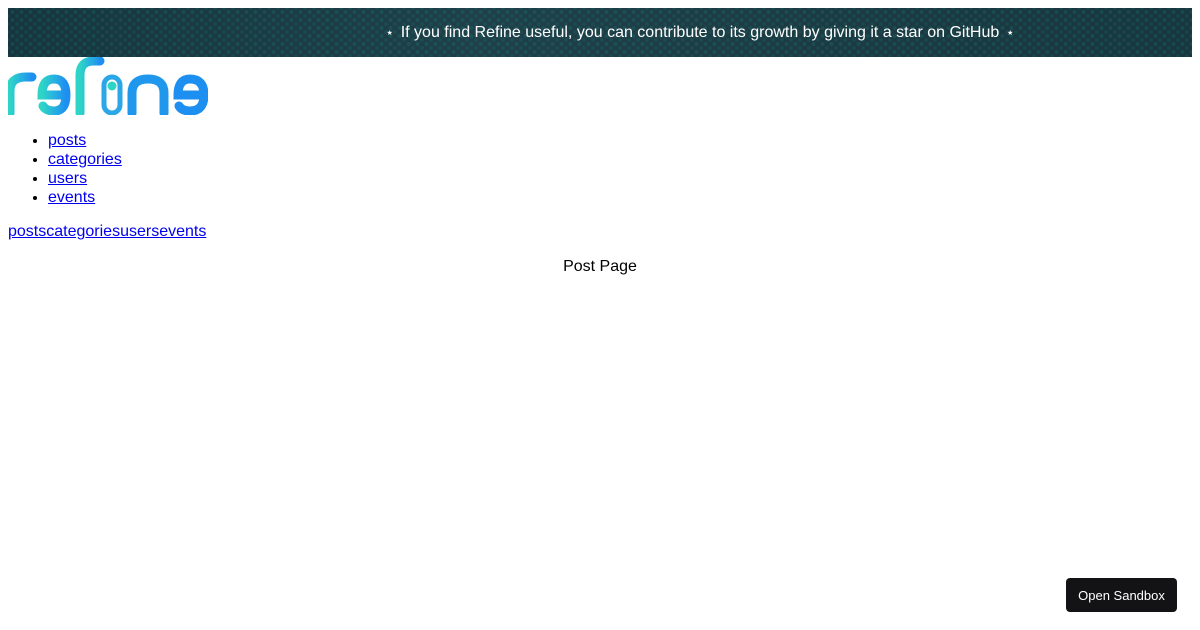  I want to click on nav-list-item: events, so click(620, 197).